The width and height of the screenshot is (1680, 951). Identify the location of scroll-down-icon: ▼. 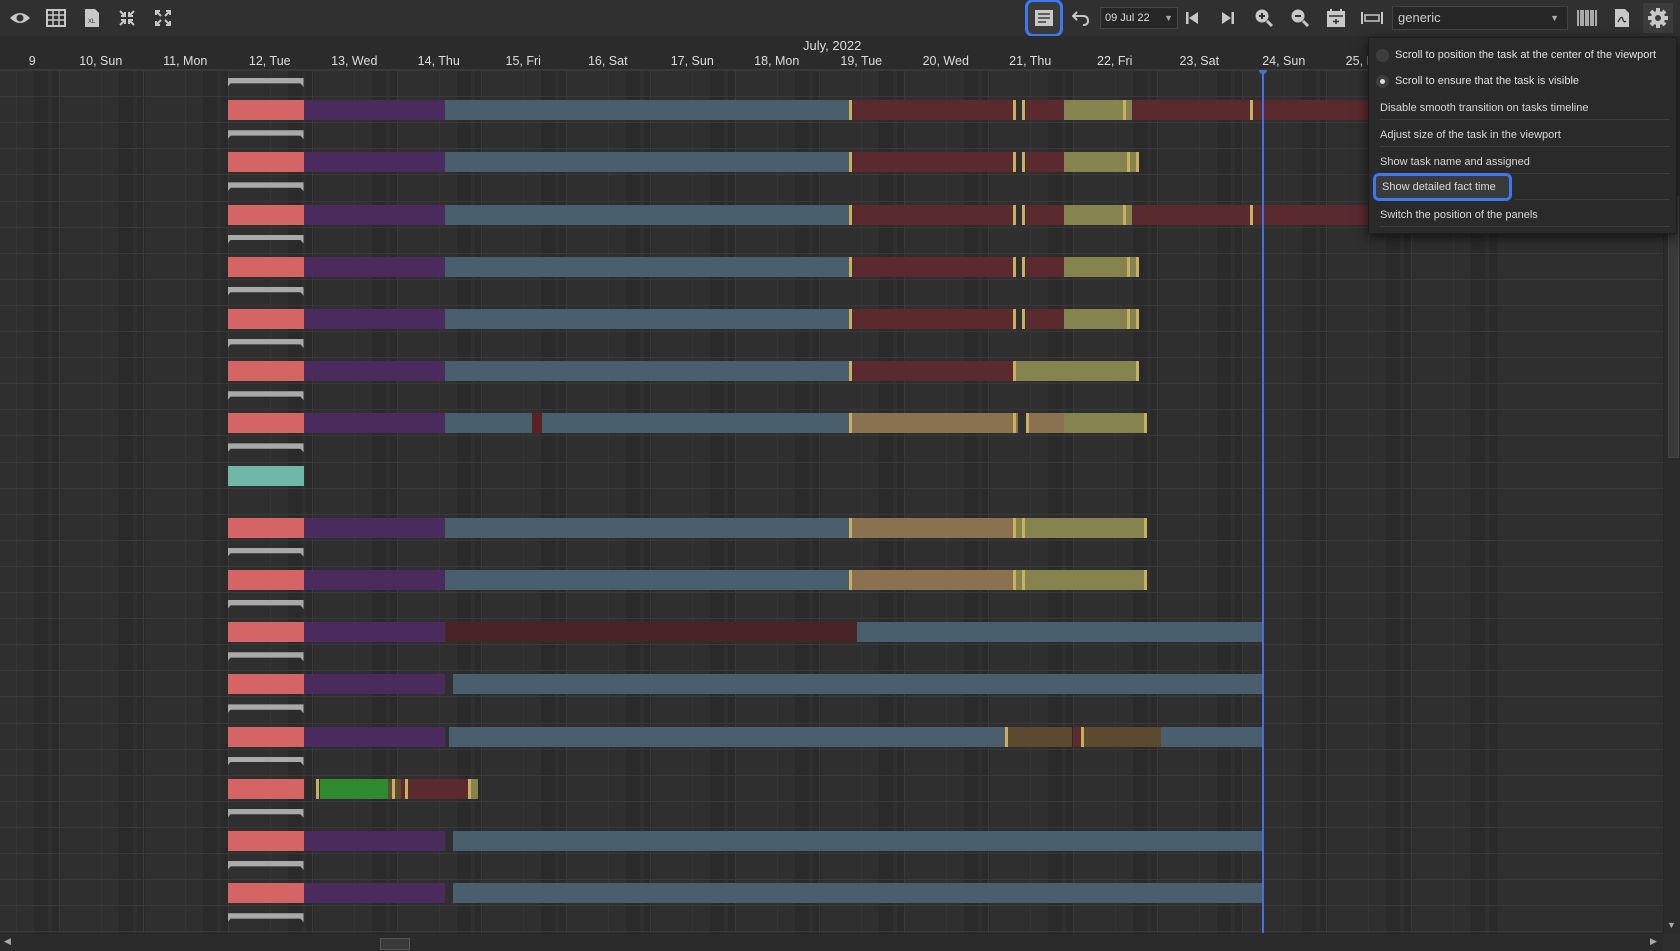
(1671, 925).